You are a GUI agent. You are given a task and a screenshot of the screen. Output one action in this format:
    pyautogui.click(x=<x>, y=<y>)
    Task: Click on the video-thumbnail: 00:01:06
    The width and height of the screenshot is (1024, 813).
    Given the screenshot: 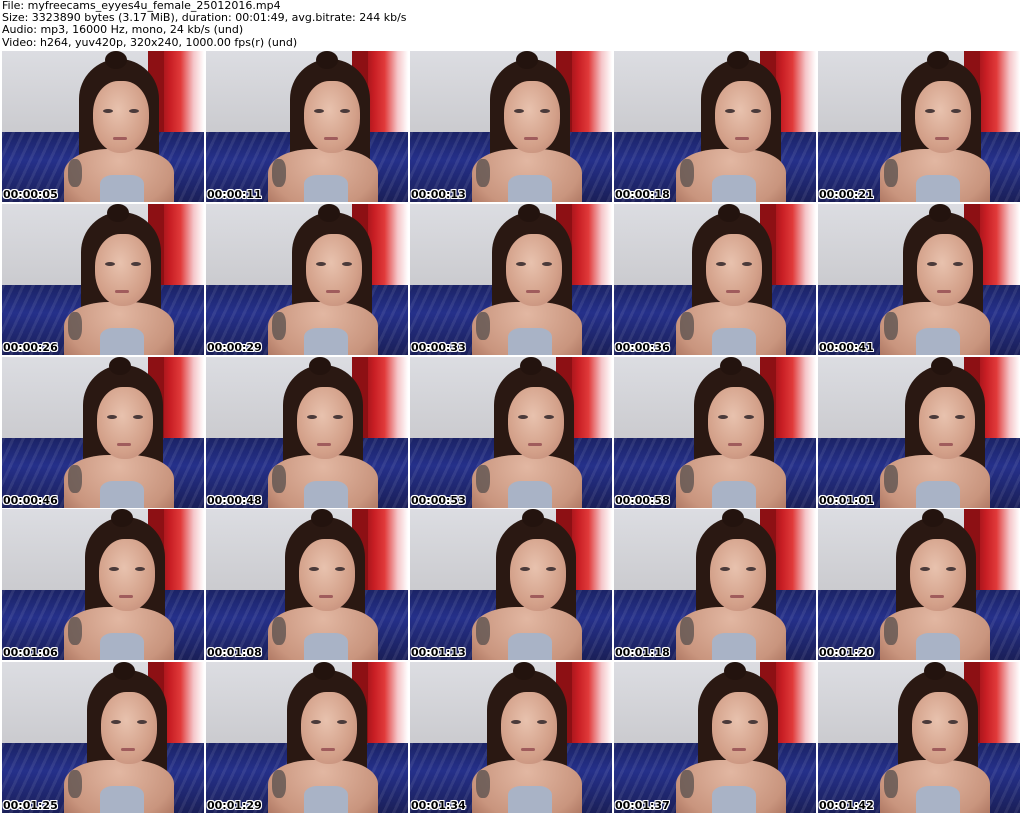 What is the action you would take?
    pyautogui.click(x=103, y=585)
    